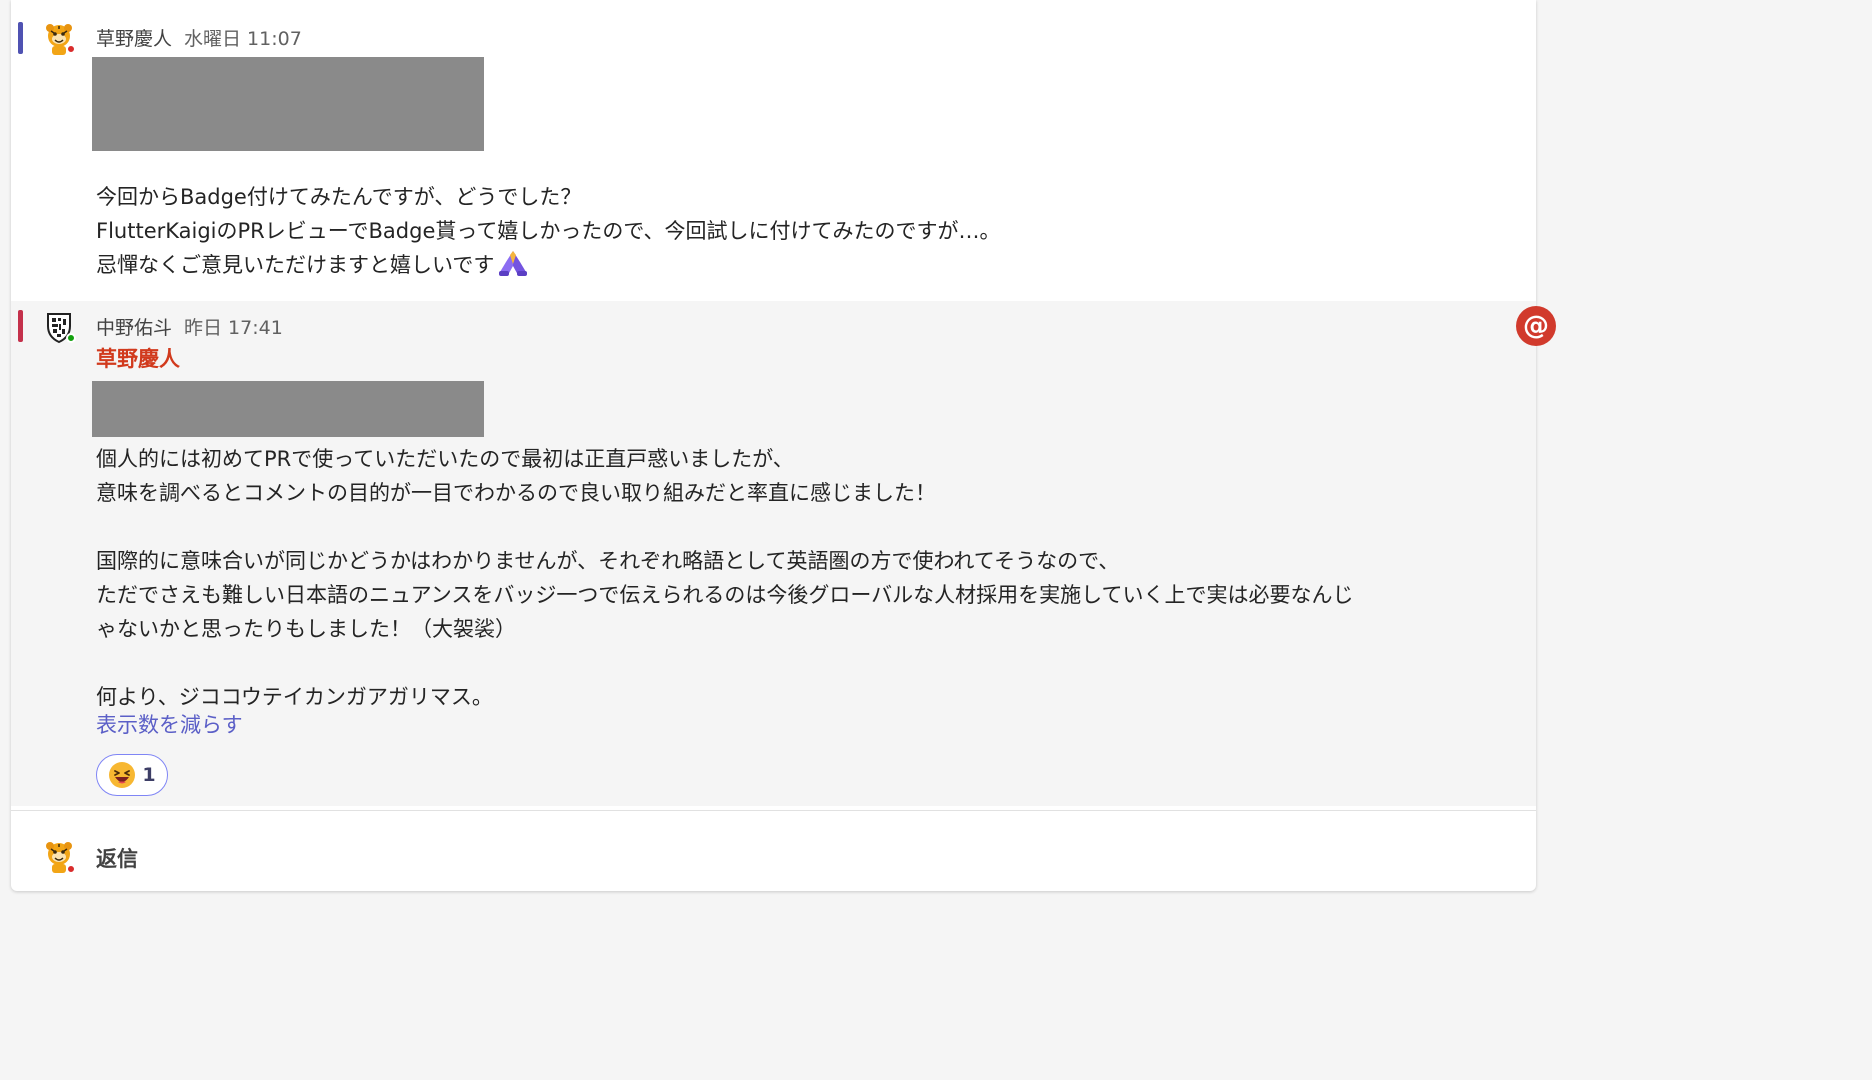  I want to click on message-timestamp: 水曜日 11:07, so click(243, 39).